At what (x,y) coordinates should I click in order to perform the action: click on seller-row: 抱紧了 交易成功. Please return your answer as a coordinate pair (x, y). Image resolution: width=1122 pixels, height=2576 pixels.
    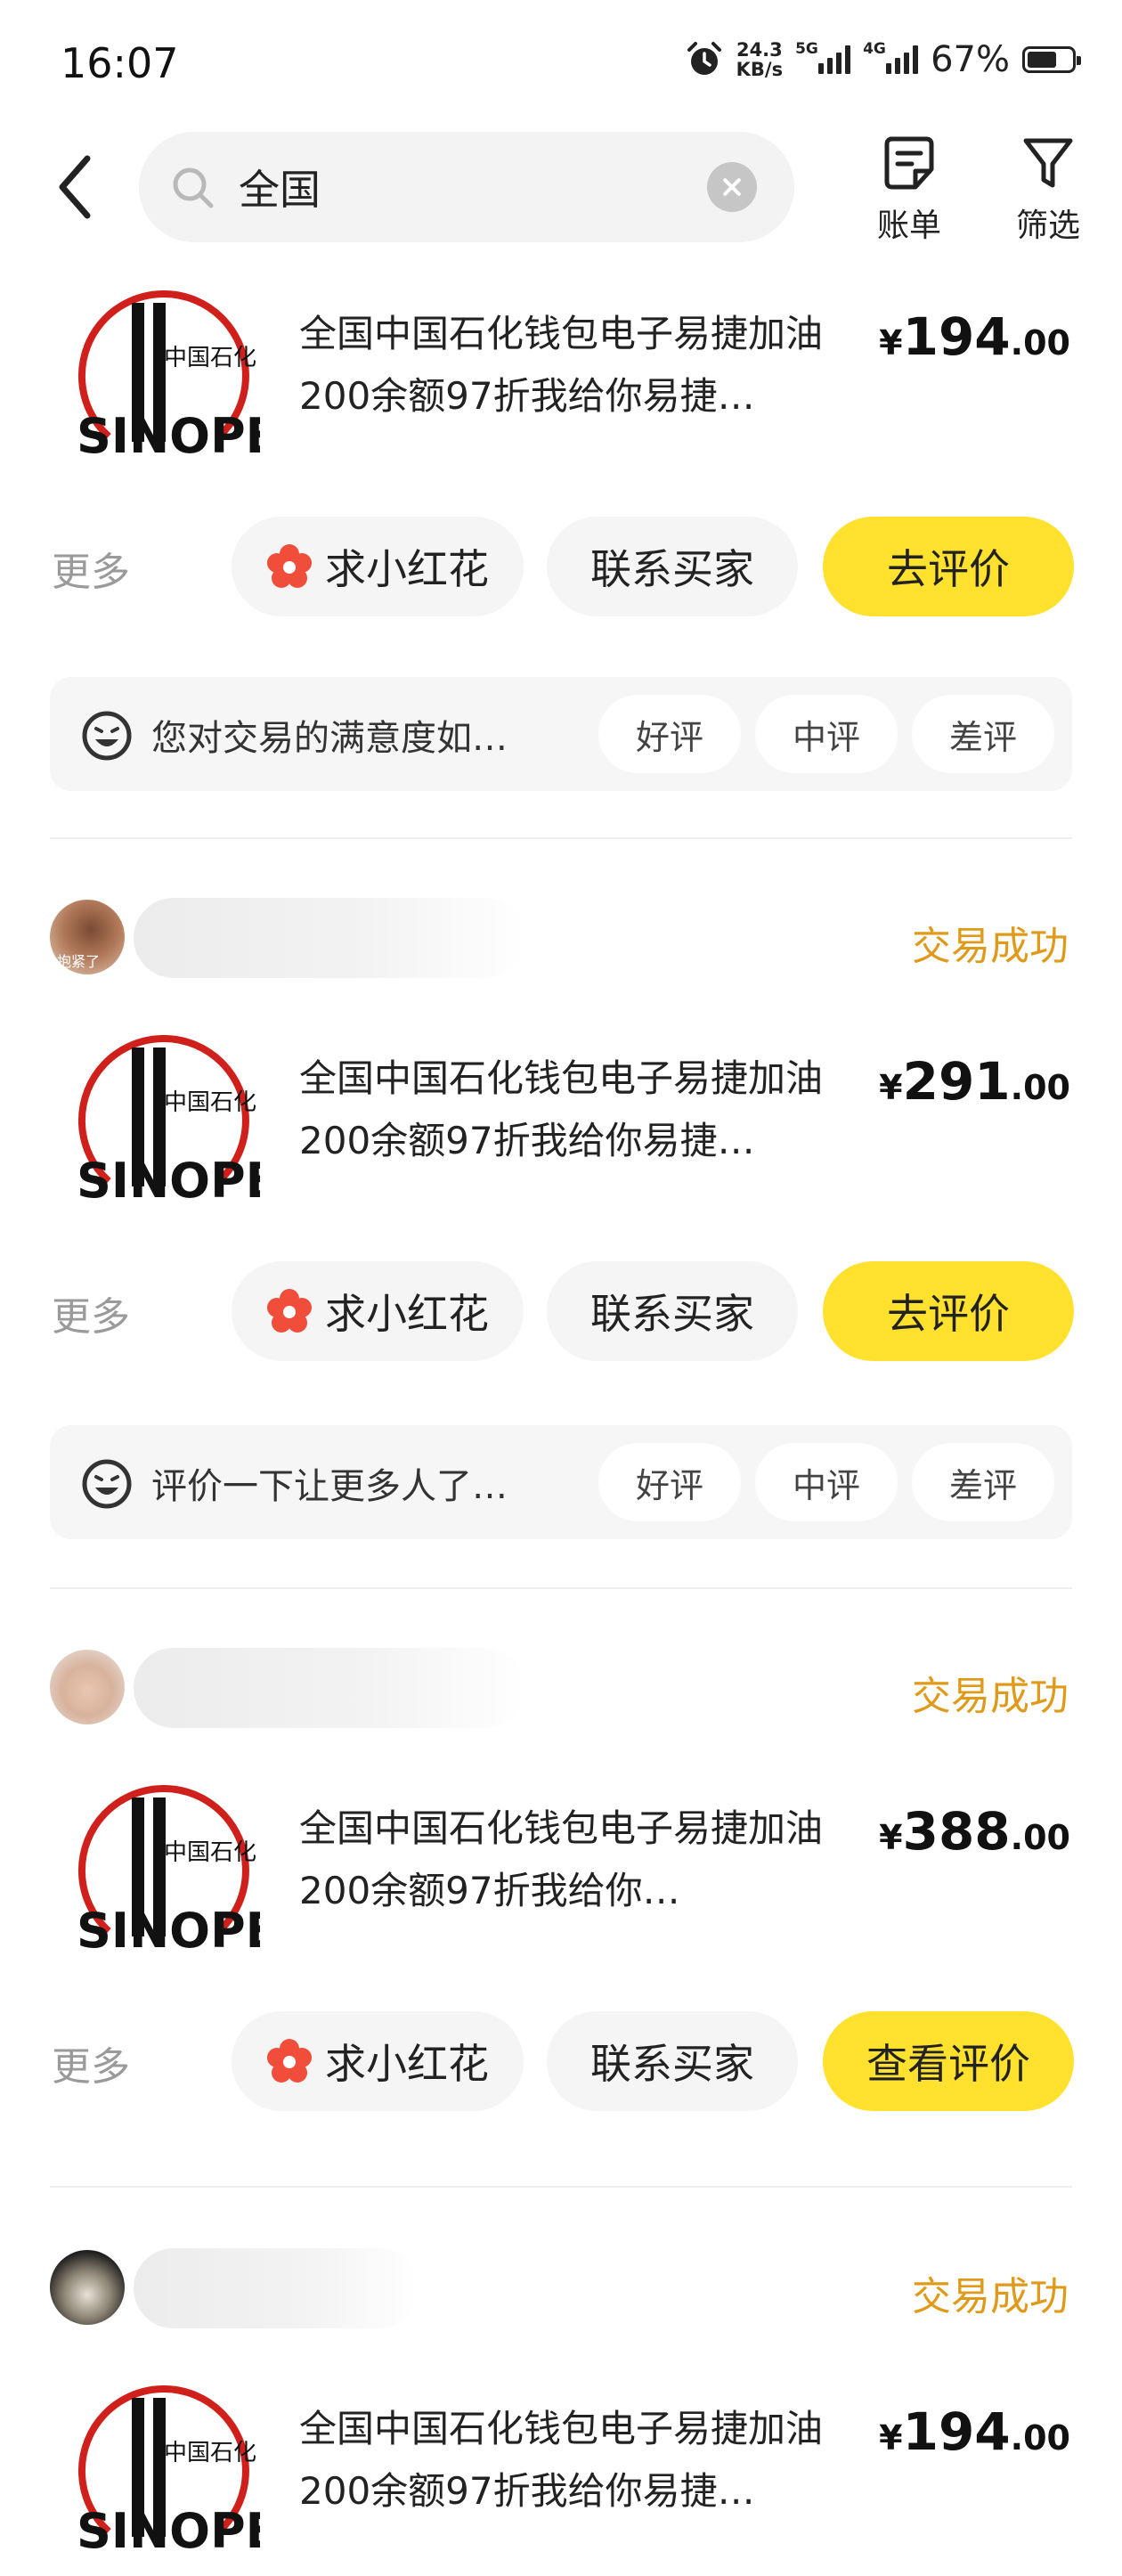
    Looking at the image, I should click on (561, 937).